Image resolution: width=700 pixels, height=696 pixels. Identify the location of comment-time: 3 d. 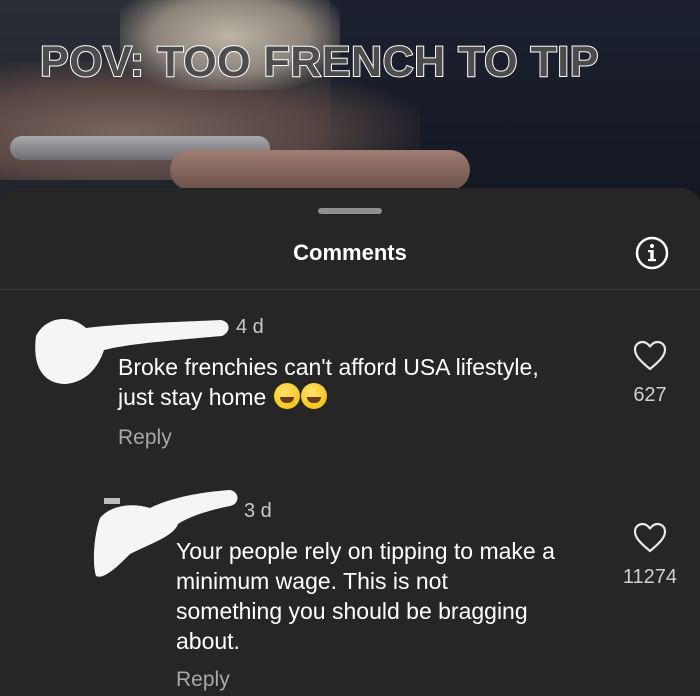
(258, 511).